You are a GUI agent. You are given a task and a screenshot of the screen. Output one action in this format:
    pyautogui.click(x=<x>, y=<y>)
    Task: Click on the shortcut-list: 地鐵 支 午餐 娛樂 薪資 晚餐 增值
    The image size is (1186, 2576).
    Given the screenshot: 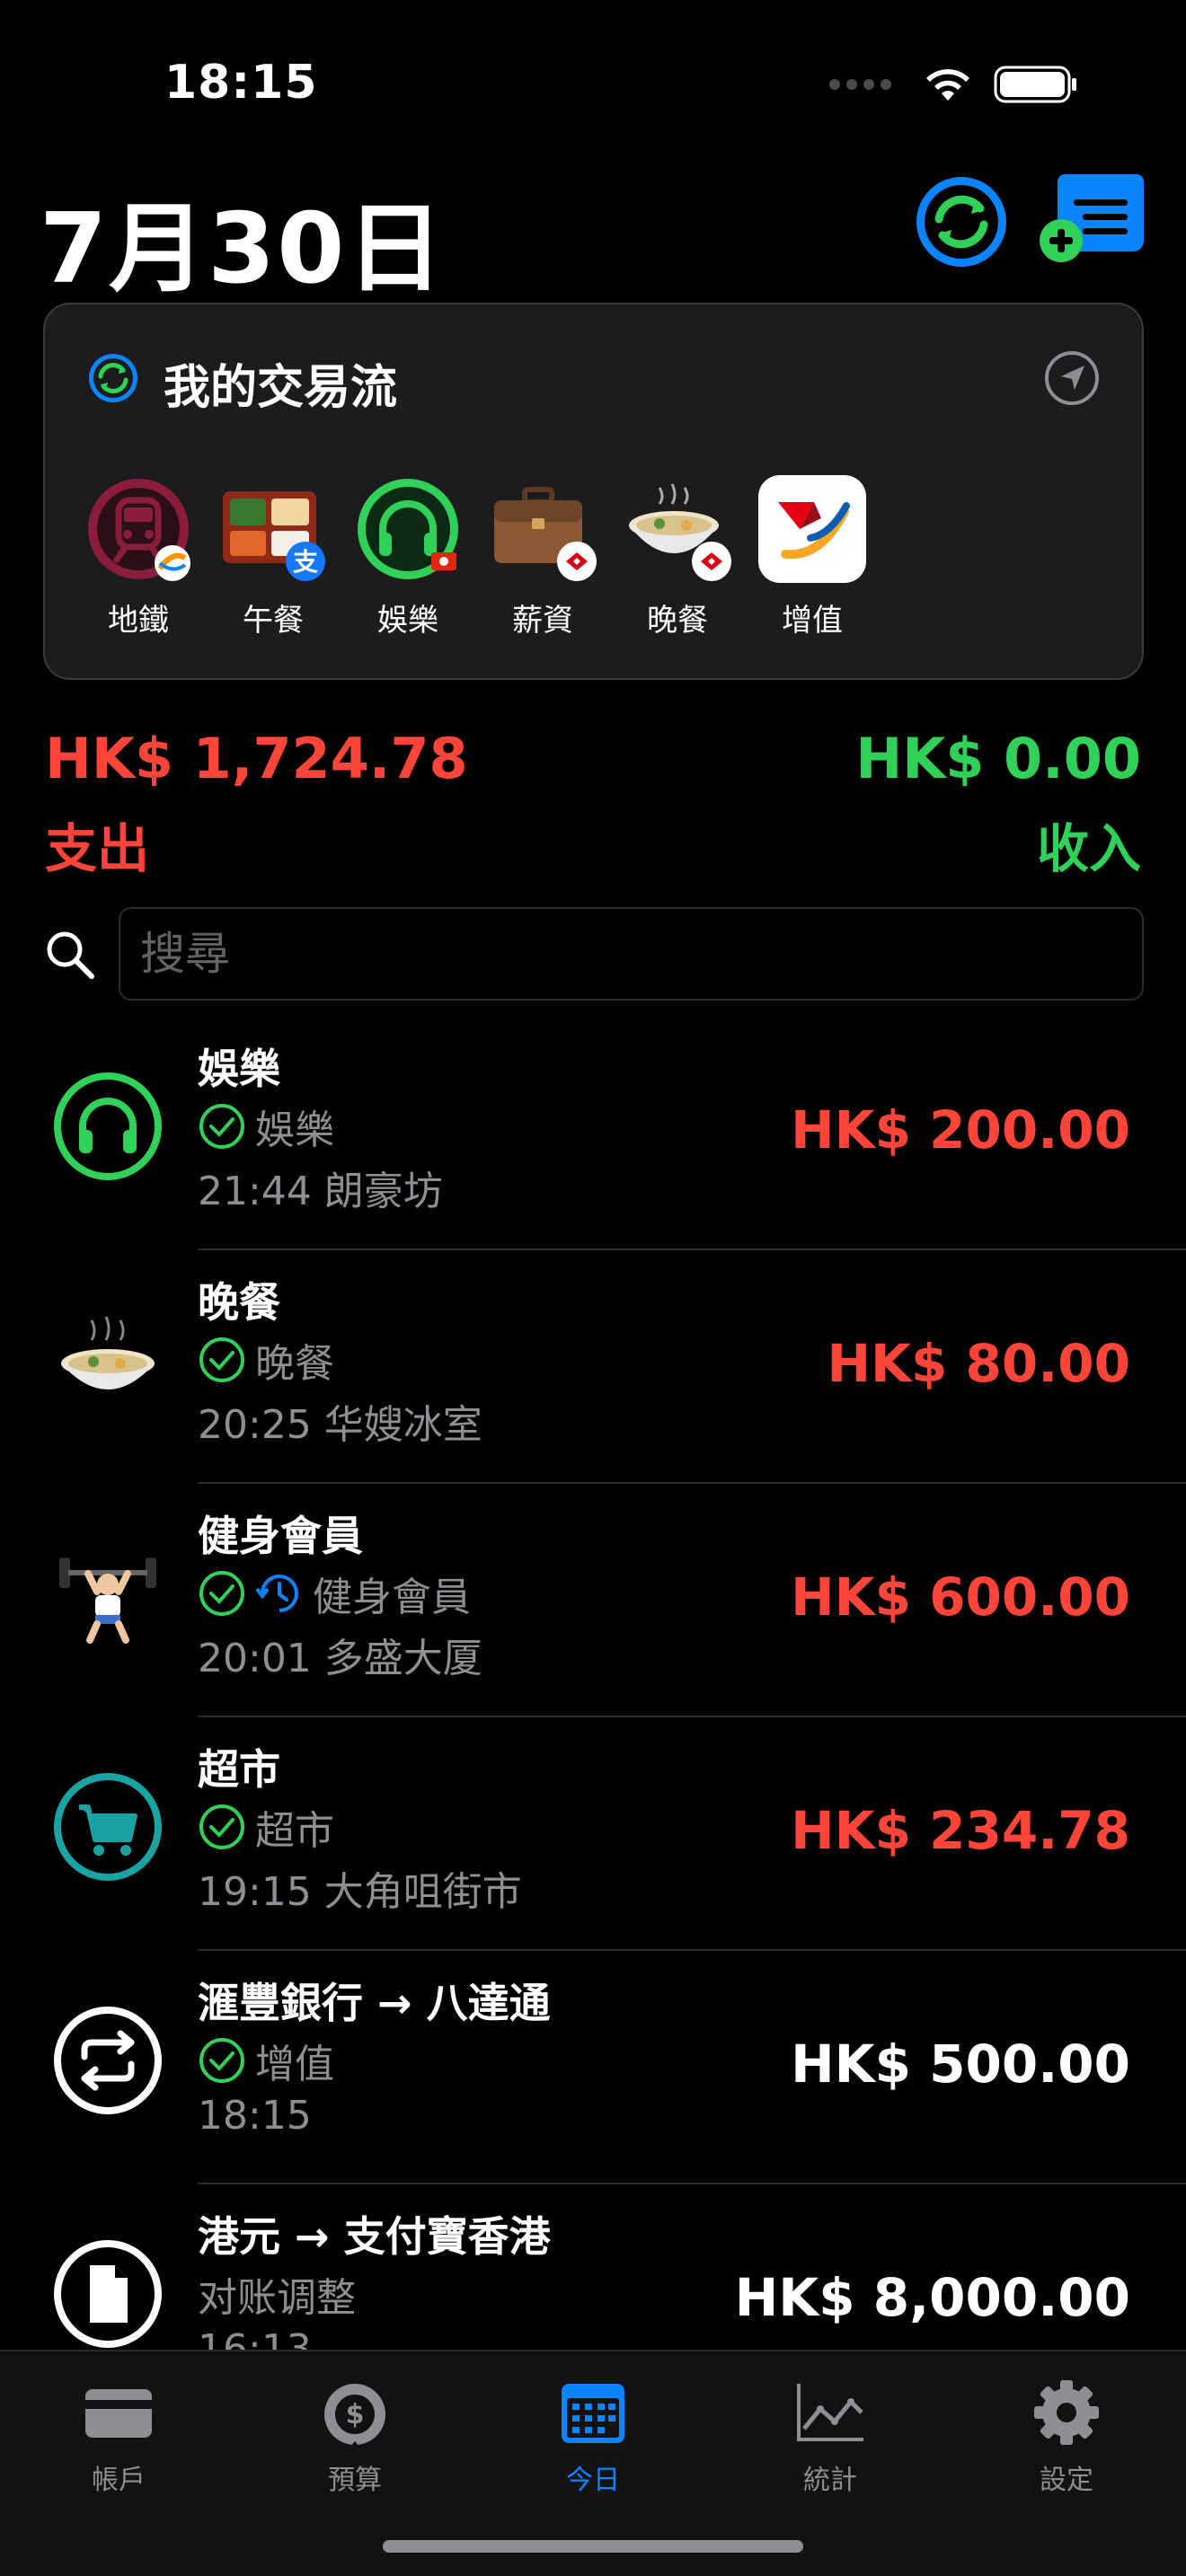 What is the action you would take?
    pyautogui.click(x=475, y=557)
    